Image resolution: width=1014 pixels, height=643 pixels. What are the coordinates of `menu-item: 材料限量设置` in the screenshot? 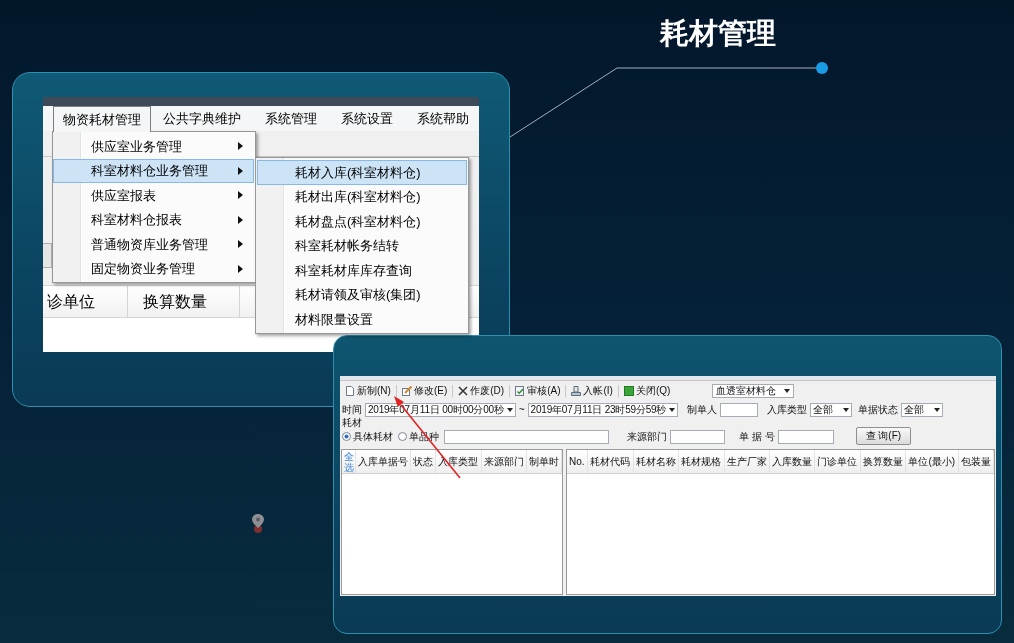 It's located at (362, 319).